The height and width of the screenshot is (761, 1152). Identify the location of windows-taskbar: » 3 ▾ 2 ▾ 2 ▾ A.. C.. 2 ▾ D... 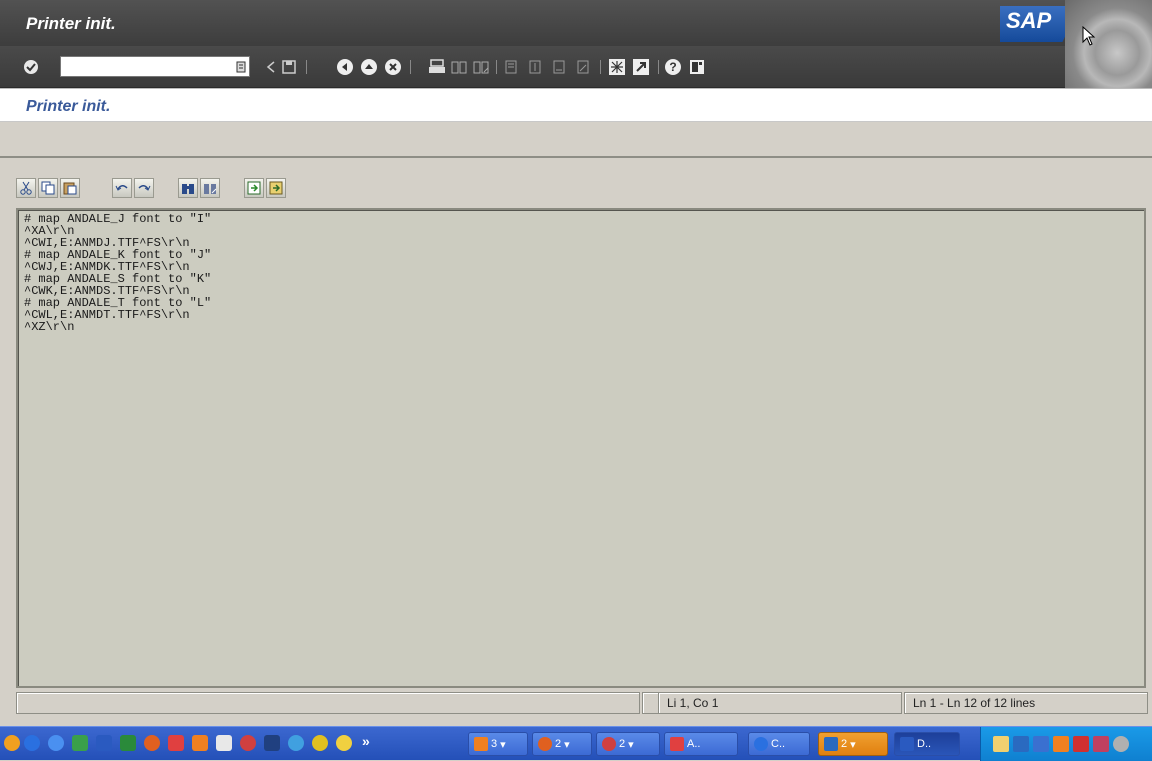
(576, 743).